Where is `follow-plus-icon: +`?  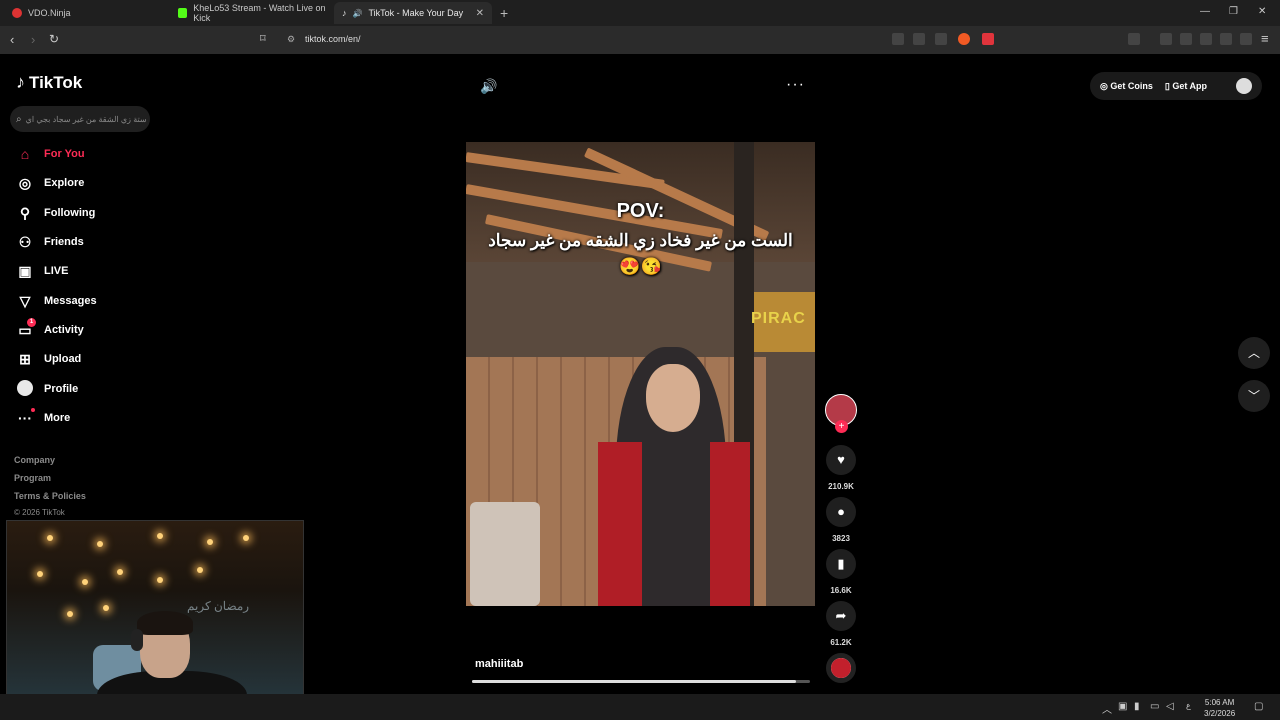 follow-plus-icon: + is located at coordinates (841, 426).